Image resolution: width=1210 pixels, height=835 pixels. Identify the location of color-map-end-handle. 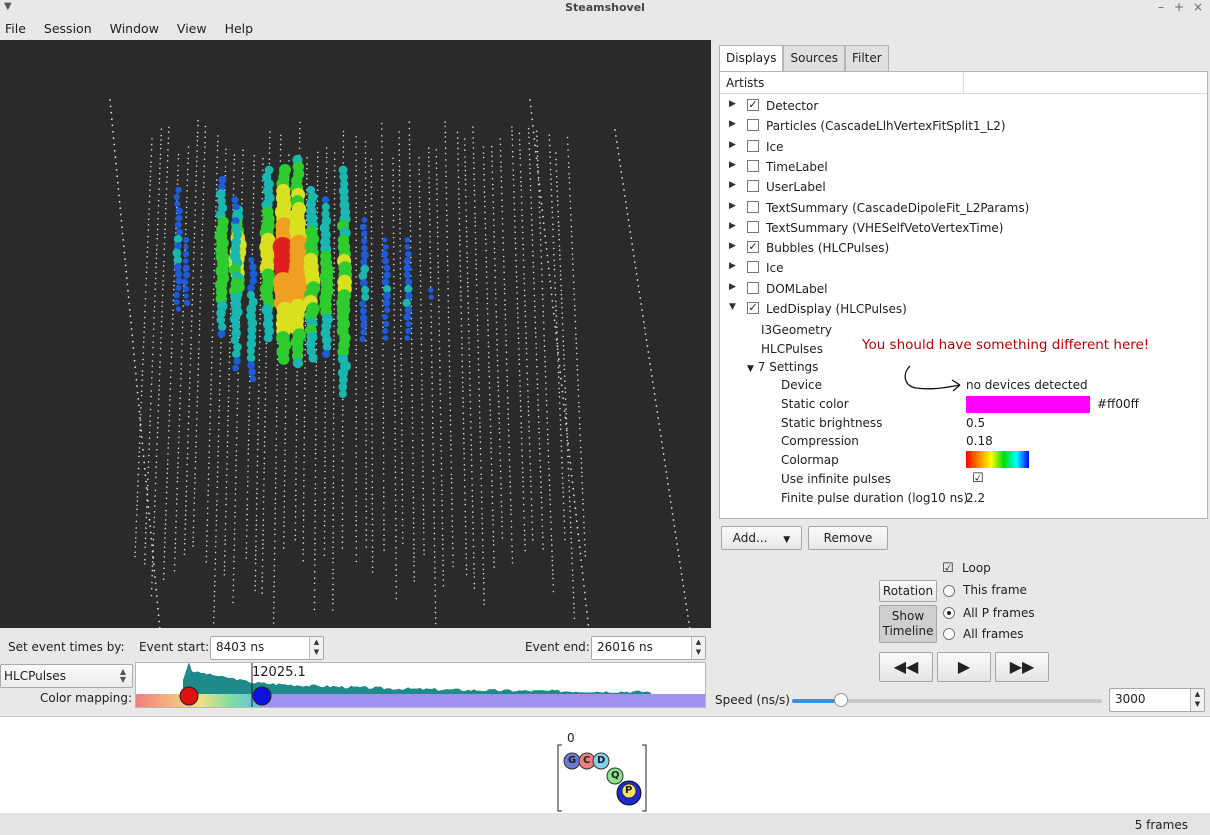
(262, 696).